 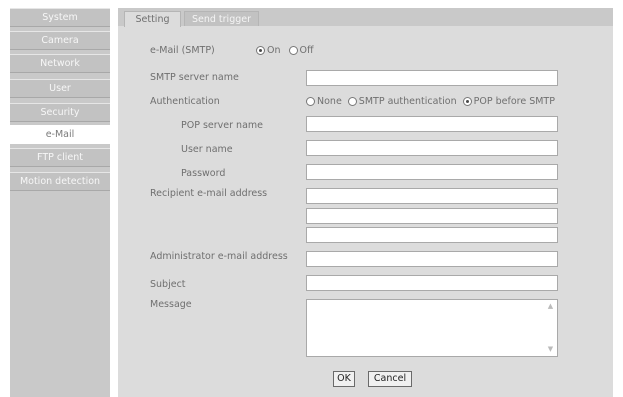 What do you see at coordinates (550, 349) in the screenshot?
I see `scroll-down-icon: ▼` at bounding box center [550, 349].